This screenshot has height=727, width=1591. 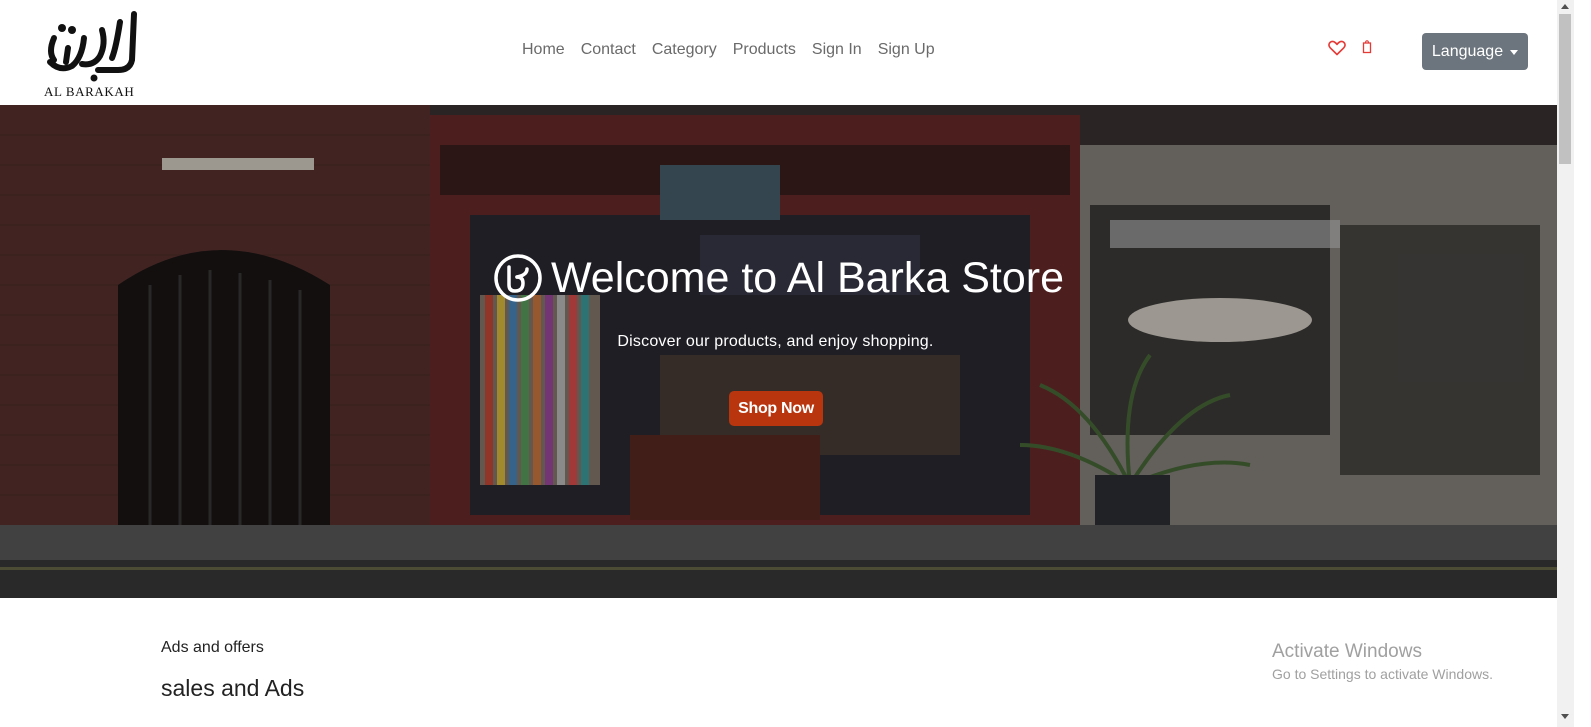 I want to click on ads-section-heading: sales and Ads, so click(x=233, y=688).